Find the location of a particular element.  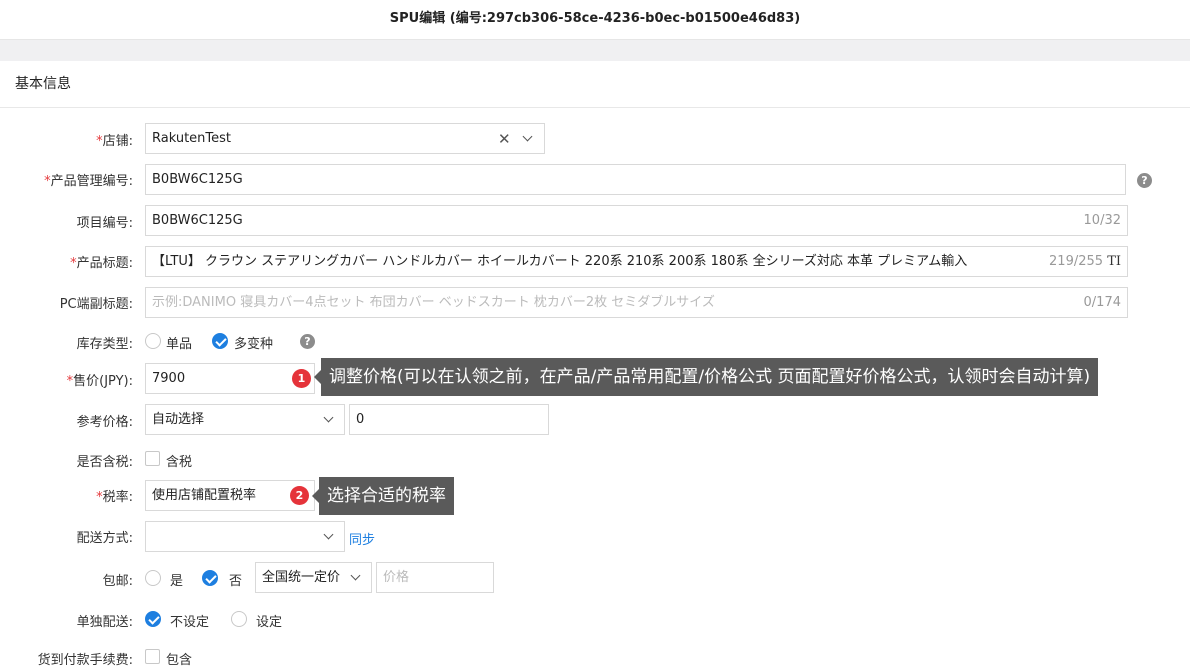

cod-fee-checkbox is located at coordinates (152, 656).